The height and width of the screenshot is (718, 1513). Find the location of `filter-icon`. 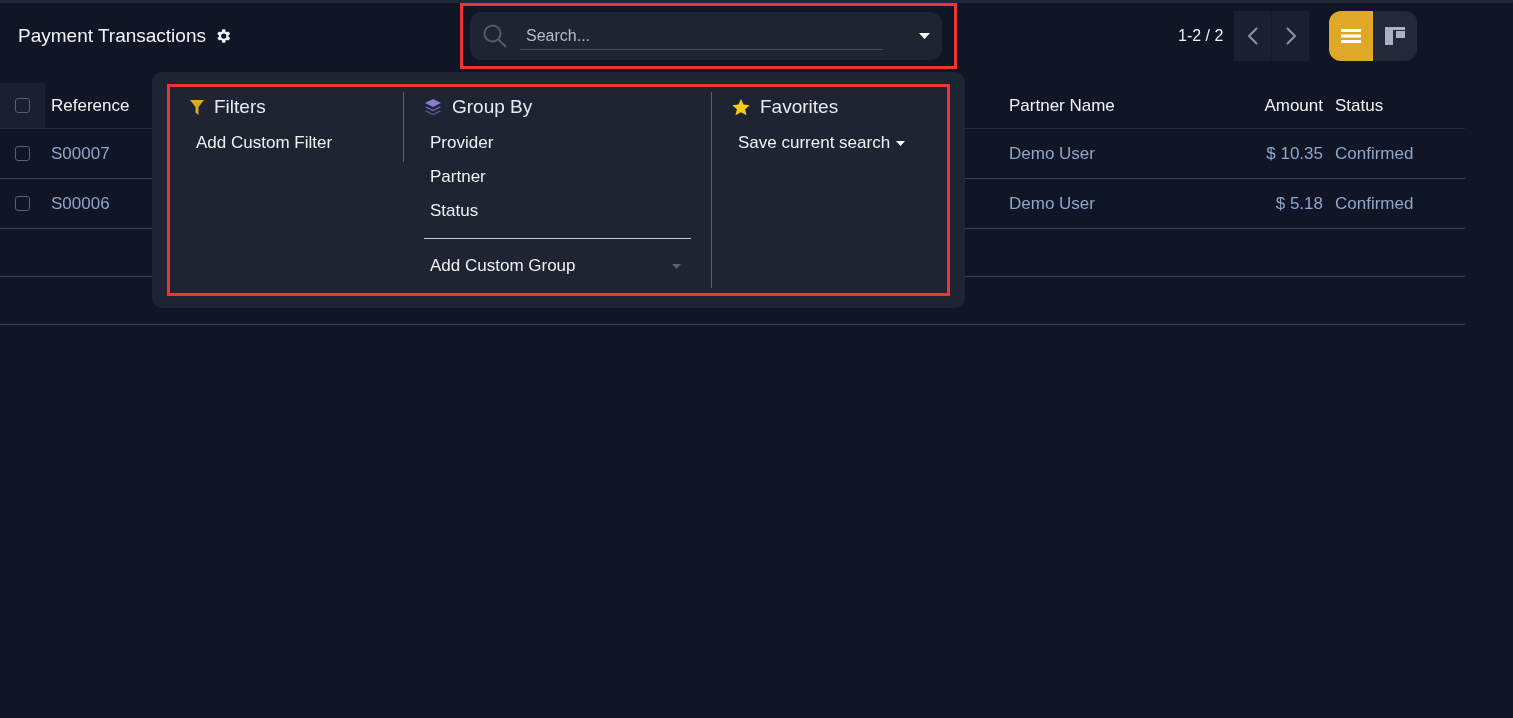

filter-icon is located at coordinates (197, 107).